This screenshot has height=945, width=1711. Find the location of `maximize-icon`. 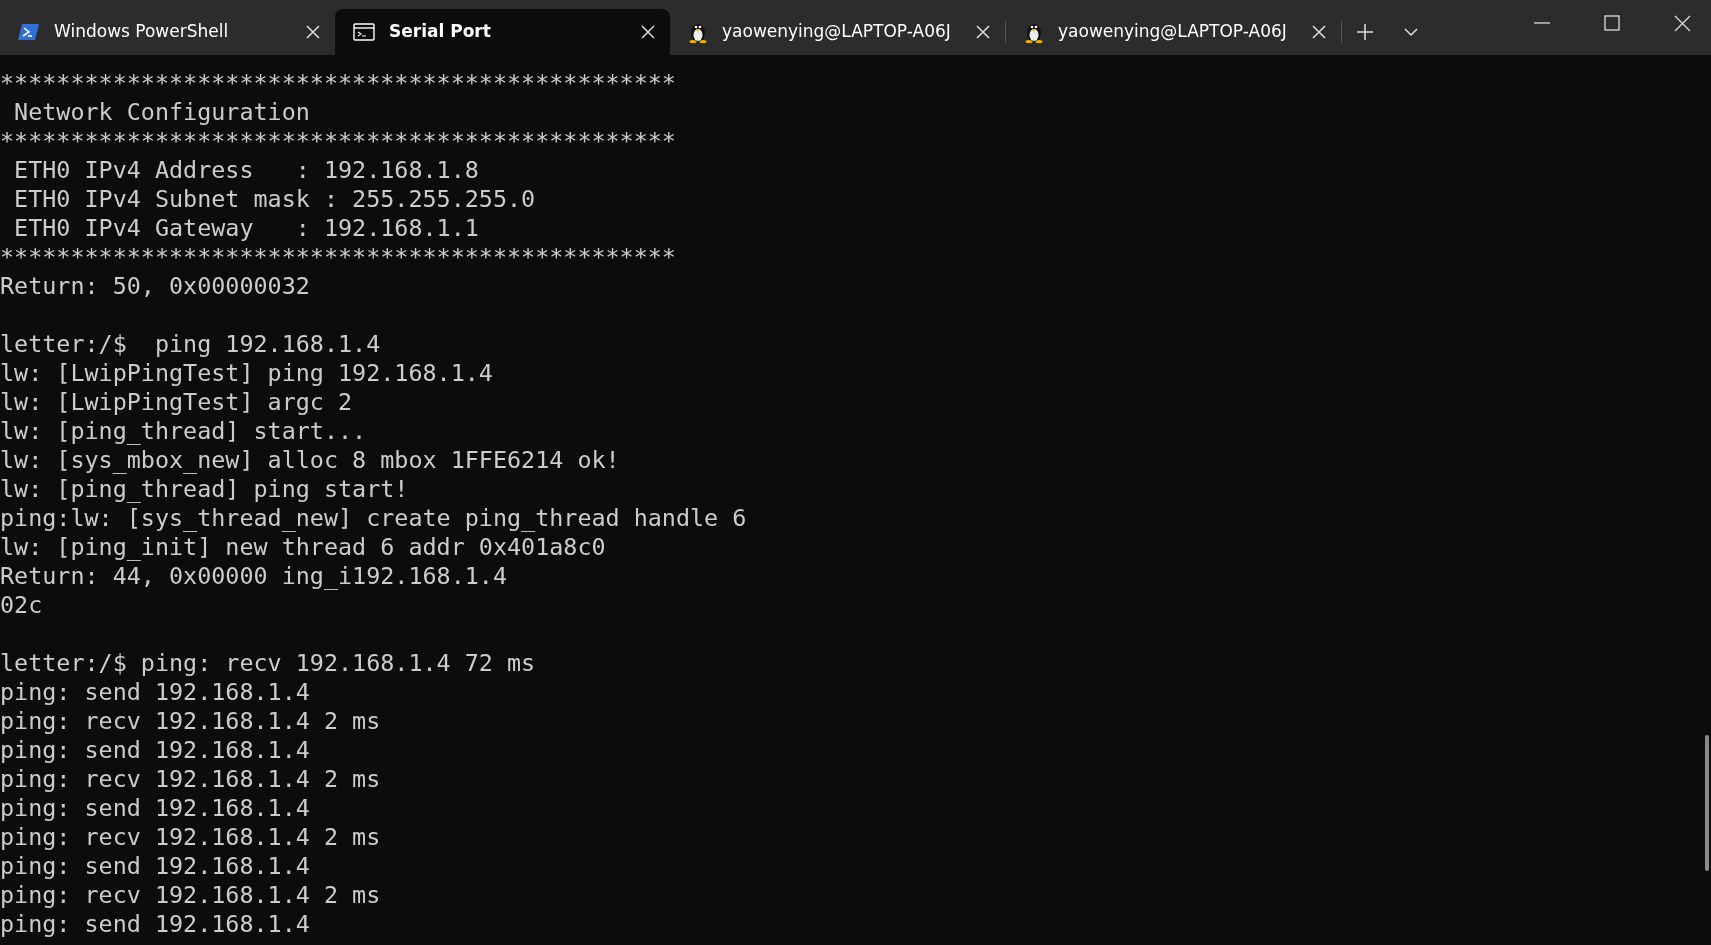

maximize-icon is located at coordinates (1612, 23).